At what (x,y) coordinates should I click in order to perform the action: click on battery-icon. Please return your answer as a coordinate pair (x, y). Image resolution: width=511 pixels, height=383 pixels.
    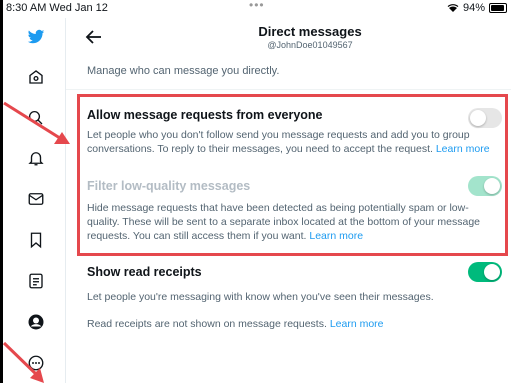
    Looking at the image, I should click on (498, 8).